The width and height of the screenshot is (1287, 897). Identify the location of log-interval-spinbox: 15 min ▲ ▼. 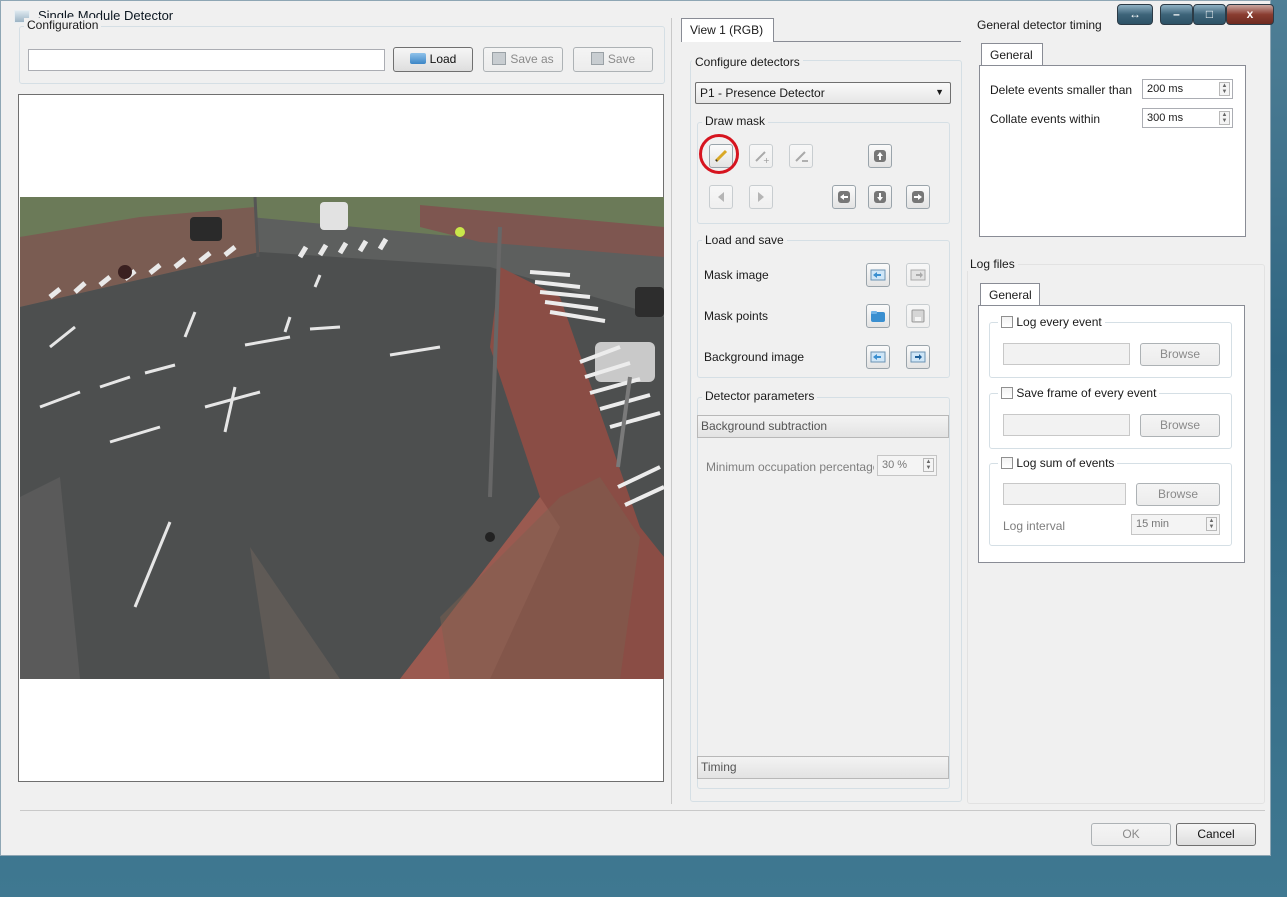
(1175, 524).